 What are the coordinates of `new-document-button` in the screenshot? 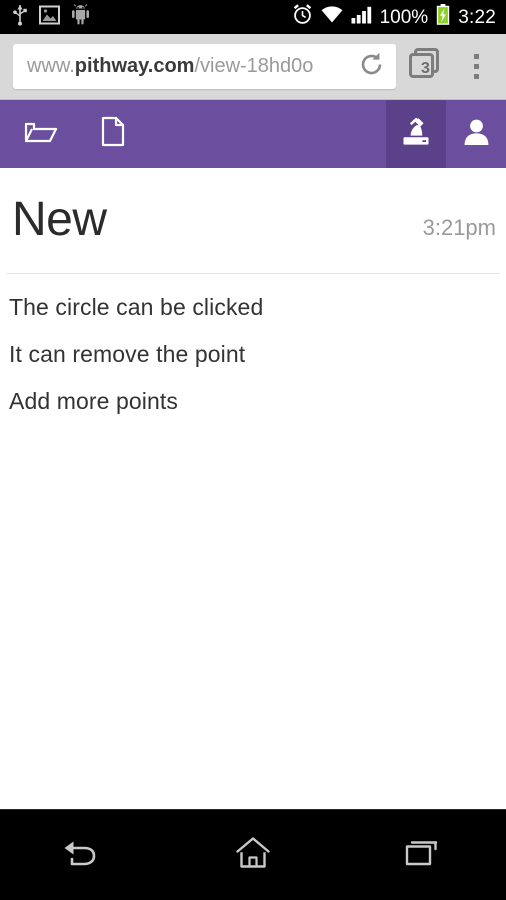 It's located at (113, 134).